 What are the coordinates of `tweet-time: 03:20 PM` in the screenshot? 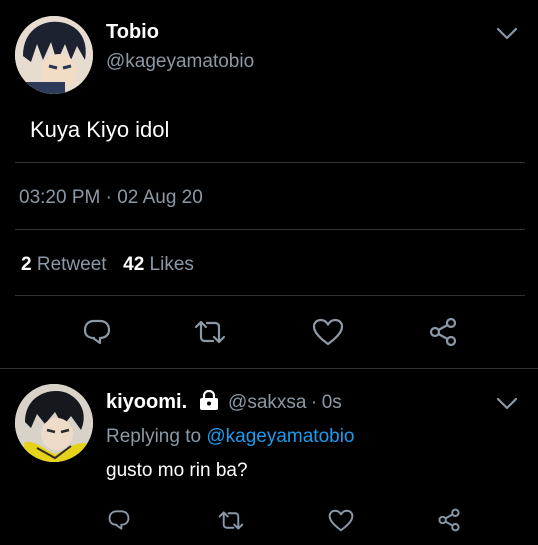 It's located at (60, 197).